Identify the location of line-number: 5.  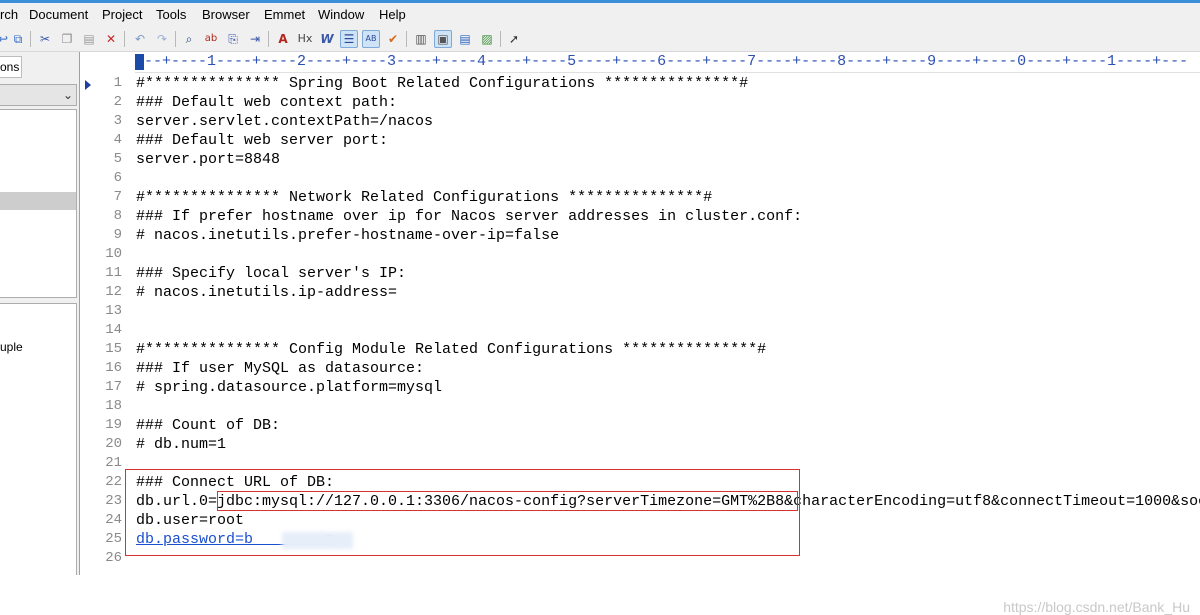
(117, 159).